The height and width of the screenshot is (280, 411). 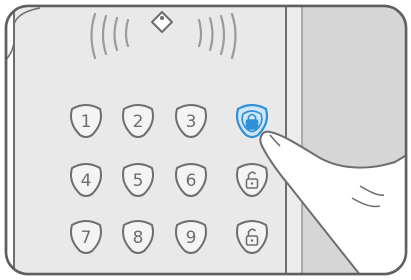 What do you see at coordinates (191, 122) in the screenshot?
I see `key-label: 3` at bounding box center [191, 122].